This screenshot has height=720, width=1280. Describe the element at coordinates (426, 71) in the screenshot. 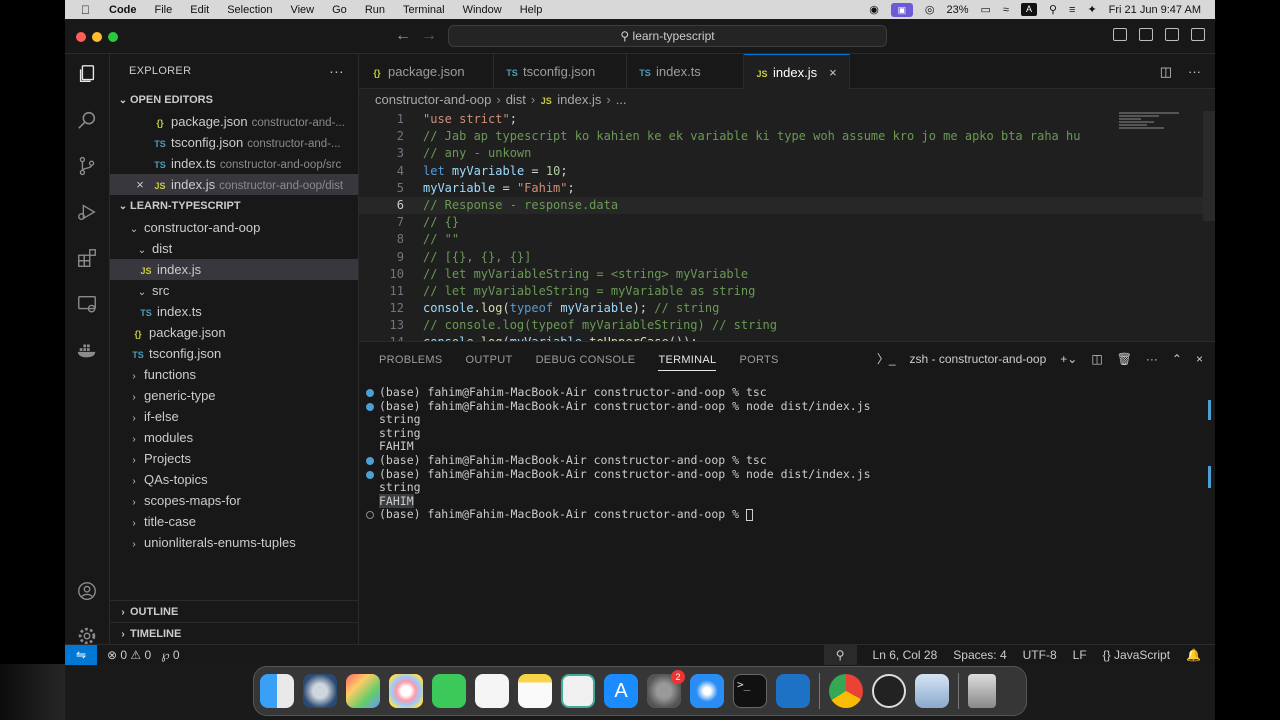

I see `tab-package-json: {} package.json` at that location.